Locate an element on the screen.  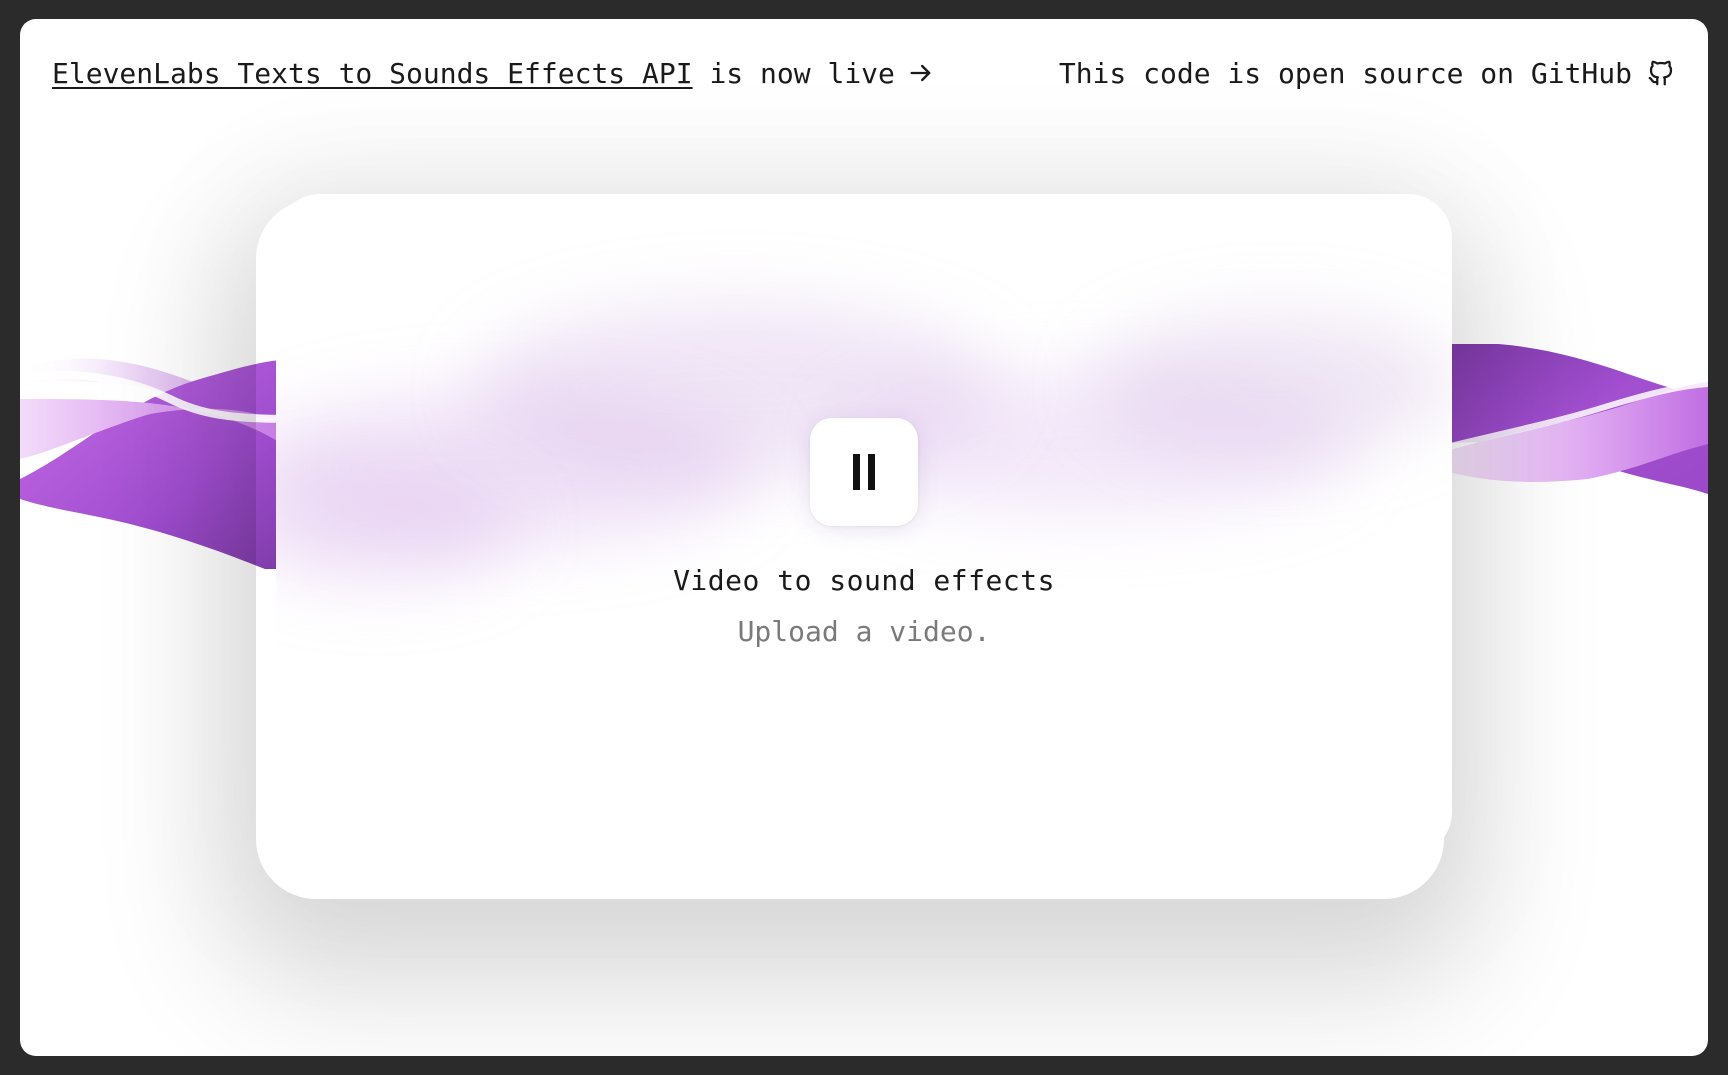
pause-button is located at coordinates (864, 472).